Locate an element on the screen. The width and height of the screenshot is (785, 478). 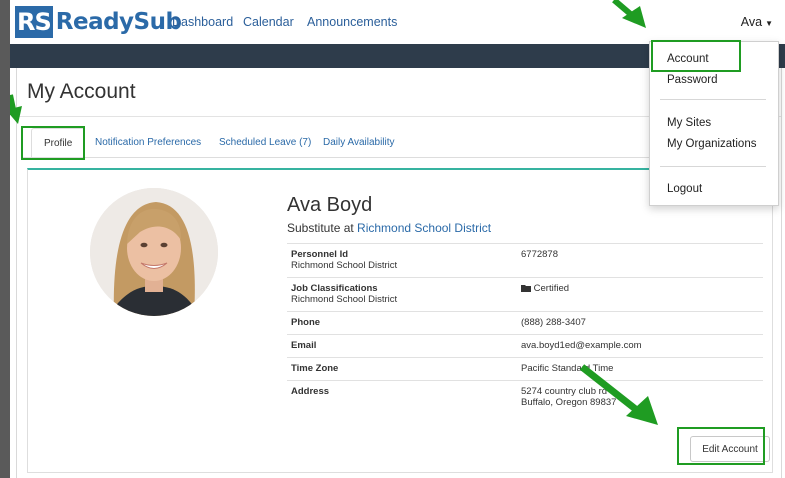
user-photo is located at coordinates (154, 252).